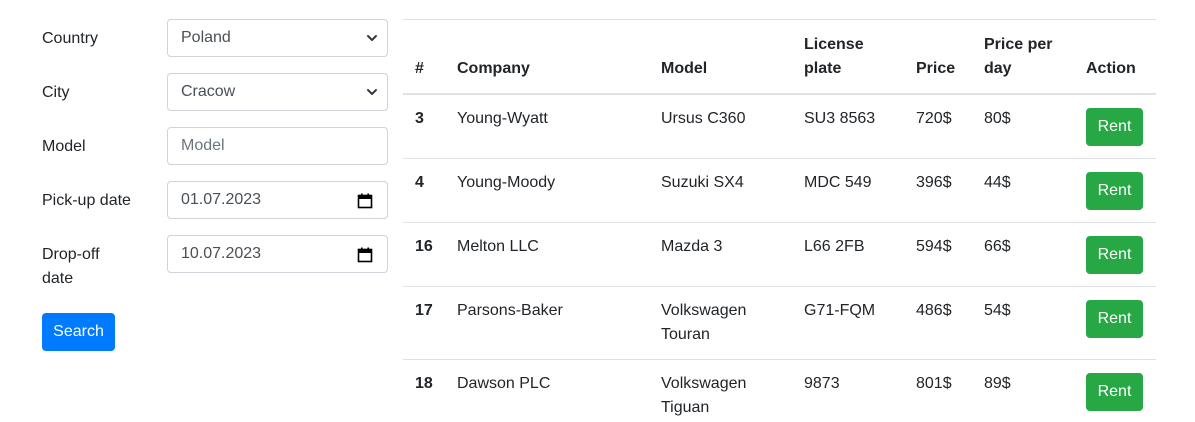 This screenshot has height=422, width=1195. Describe the element at coordinates (692, 246) in the screenshot. I see `row-model-line1: Mazda 3` at that location.